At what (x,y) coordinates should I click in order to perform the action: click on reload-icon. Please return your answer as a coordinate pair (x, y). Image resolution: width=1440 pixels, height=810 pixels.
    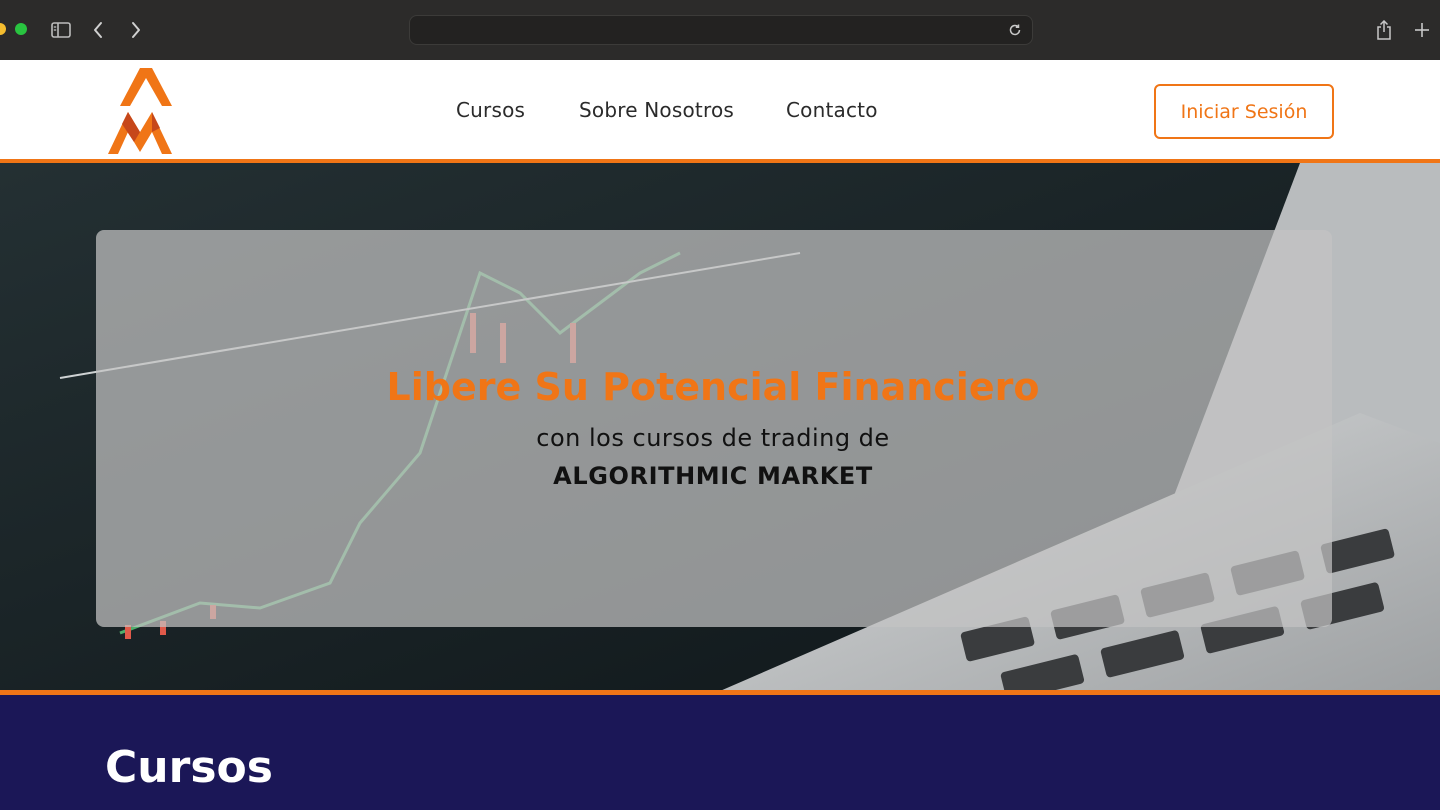
    Looking at the image, I should click on (1015, 30).